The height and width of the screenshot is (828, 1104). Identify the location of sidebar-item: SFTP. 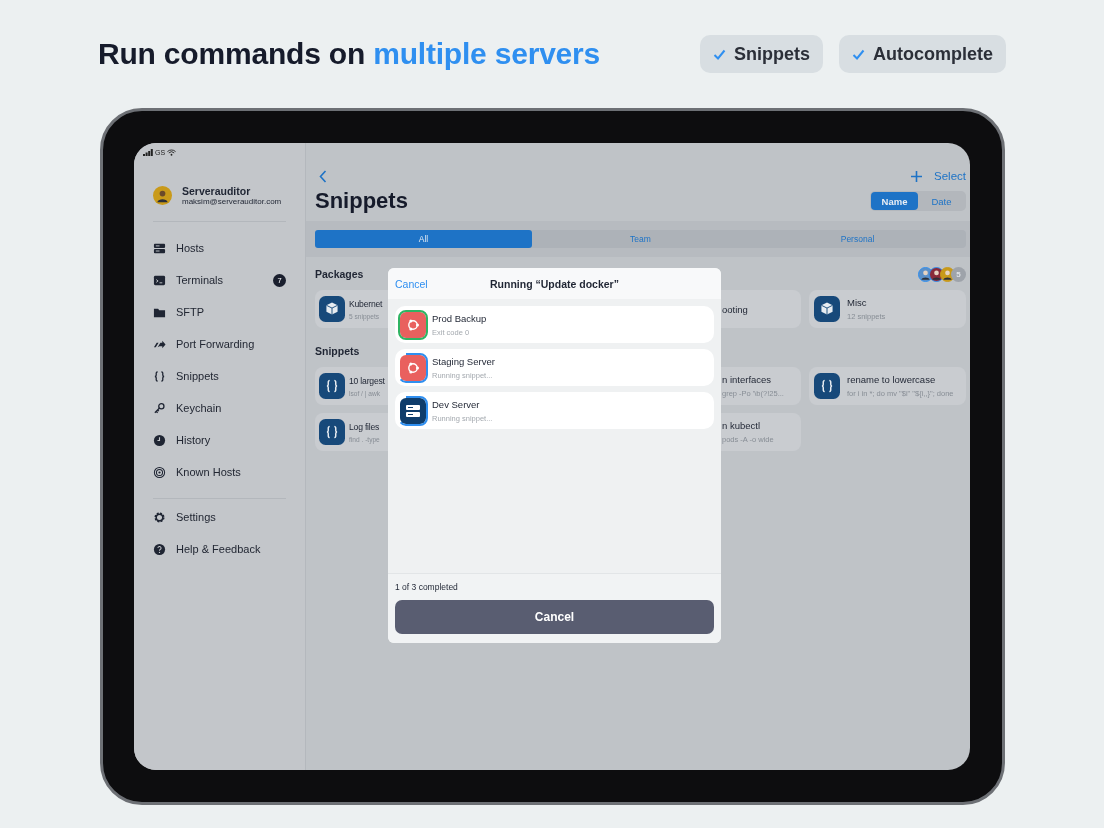
(219, 312).